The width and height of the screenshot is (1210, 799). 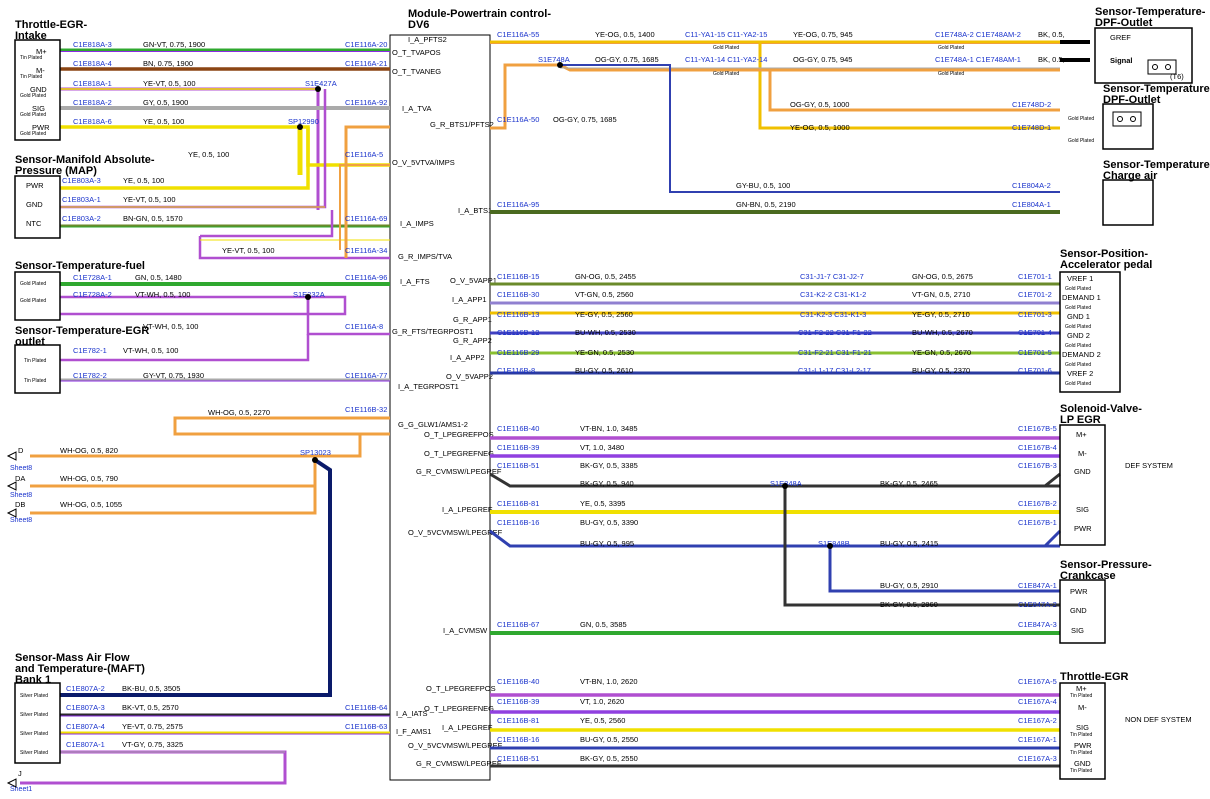 What do you see at coordinates (1037, 739) in the screenshot?
I see `connector-id: C1E167A-1` at bounding box center [1037, 739].